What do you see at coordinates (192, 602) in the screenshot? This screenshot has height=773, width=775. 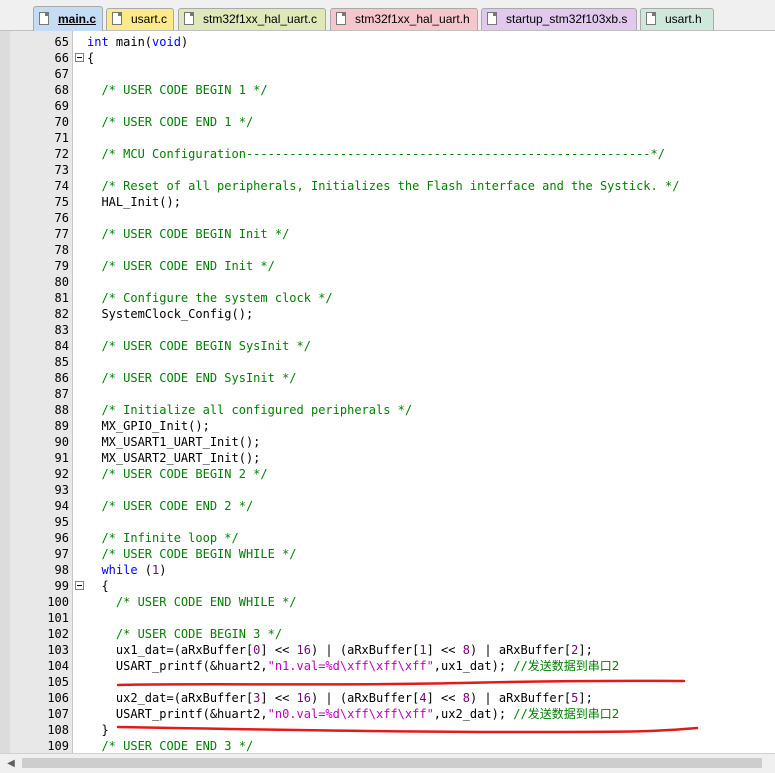 I see `code-text: /* USER CODE END WHILE */` at bounding box center [192, 602].